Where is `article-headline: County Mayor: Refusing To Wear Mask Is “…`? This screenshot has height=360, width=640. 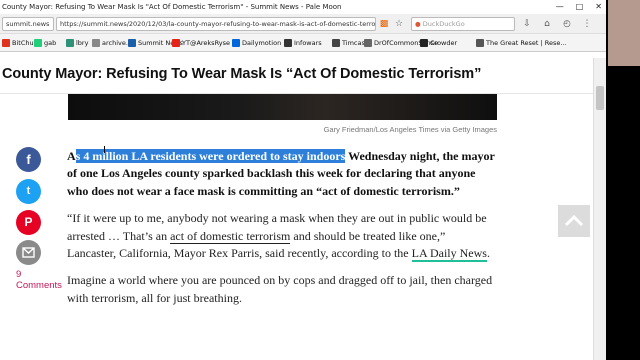 article-headline: County Mayor: Refusing To Wear Mask Is “… is located at coordinates (242, 74).